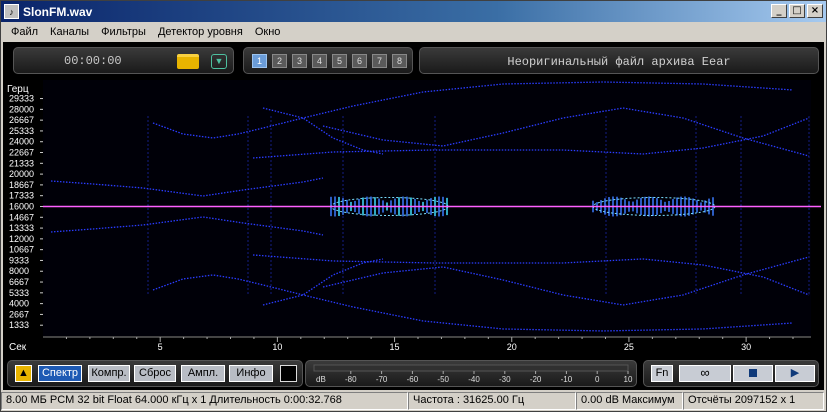 This screenshot has height=412, width=827. I want to click on y-tick-label: 1333, so click(19, 325).